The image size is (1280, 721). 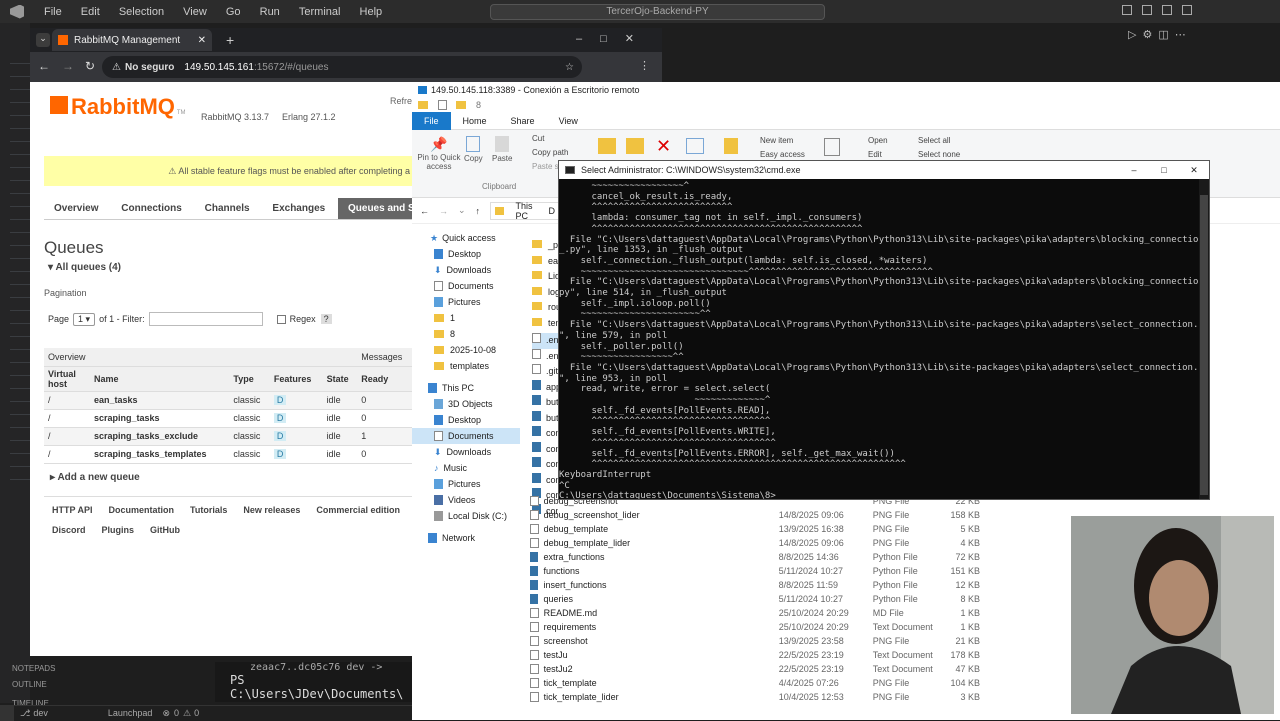 What do you see at coordinates (466, 302) in the screenshot?
I see `nav-pictures: Pictures` at bounding box center [466, 302].